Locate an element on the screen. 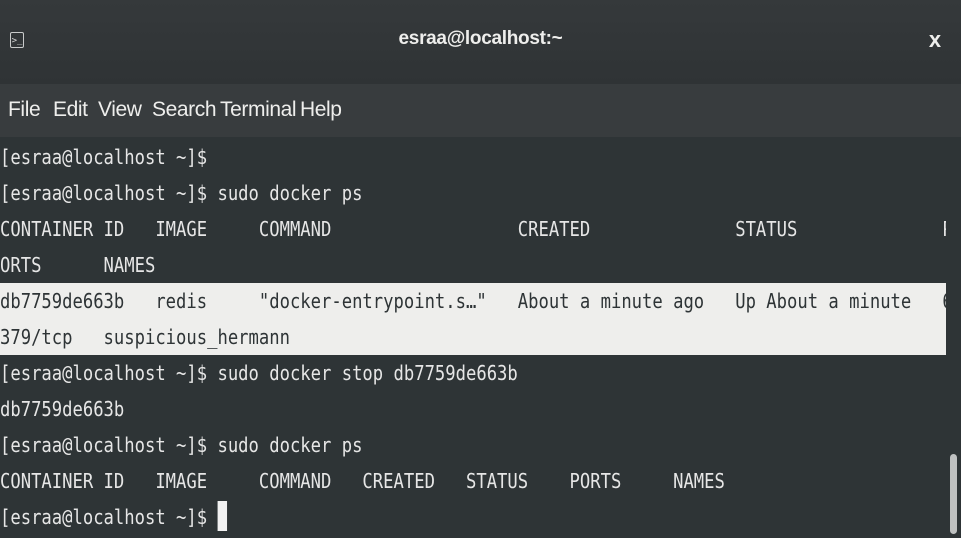 This screenshot has height=538, width=961. terminal-line: [esraa@localhost ~]$ is located at coordinates (104, 157).